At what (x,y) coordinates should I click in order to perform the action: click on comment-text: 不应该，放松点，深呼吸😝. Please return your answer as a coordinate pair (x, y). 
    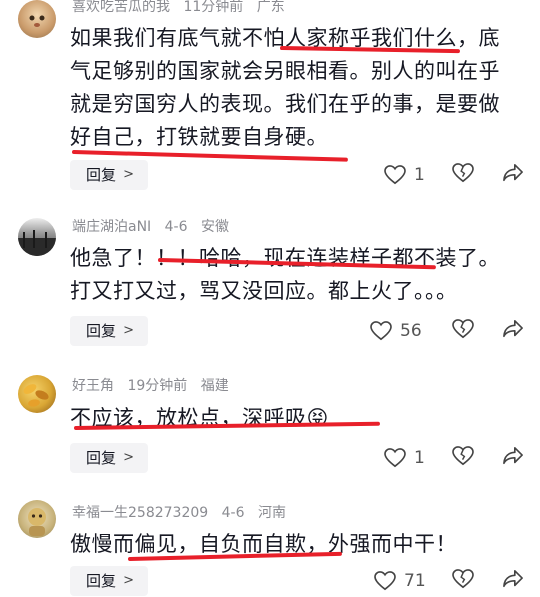
    Looking at the image, I should click on (290, 418).